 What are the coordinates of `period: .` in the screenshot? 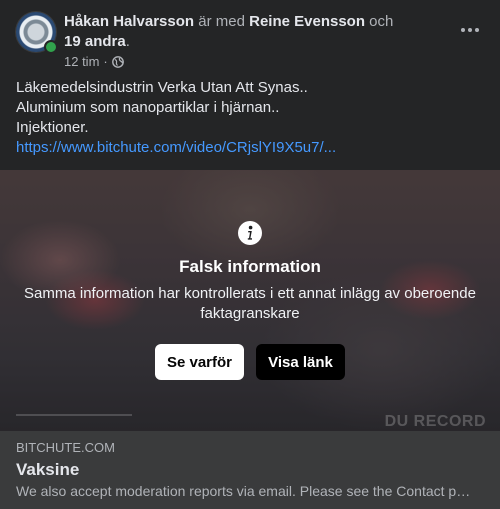 It's located at (127, 41).